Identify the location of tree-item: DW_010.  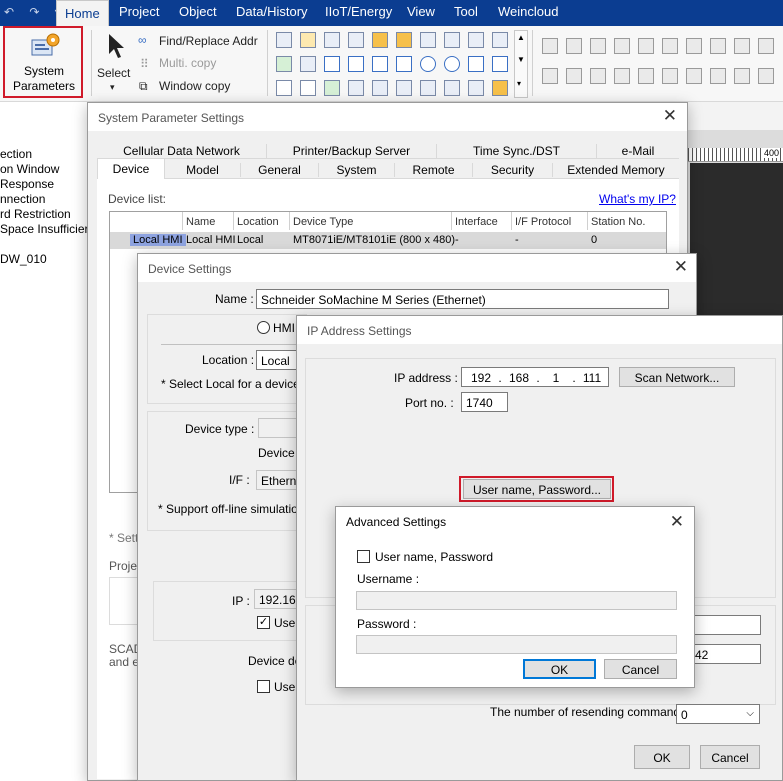
(23, 259).